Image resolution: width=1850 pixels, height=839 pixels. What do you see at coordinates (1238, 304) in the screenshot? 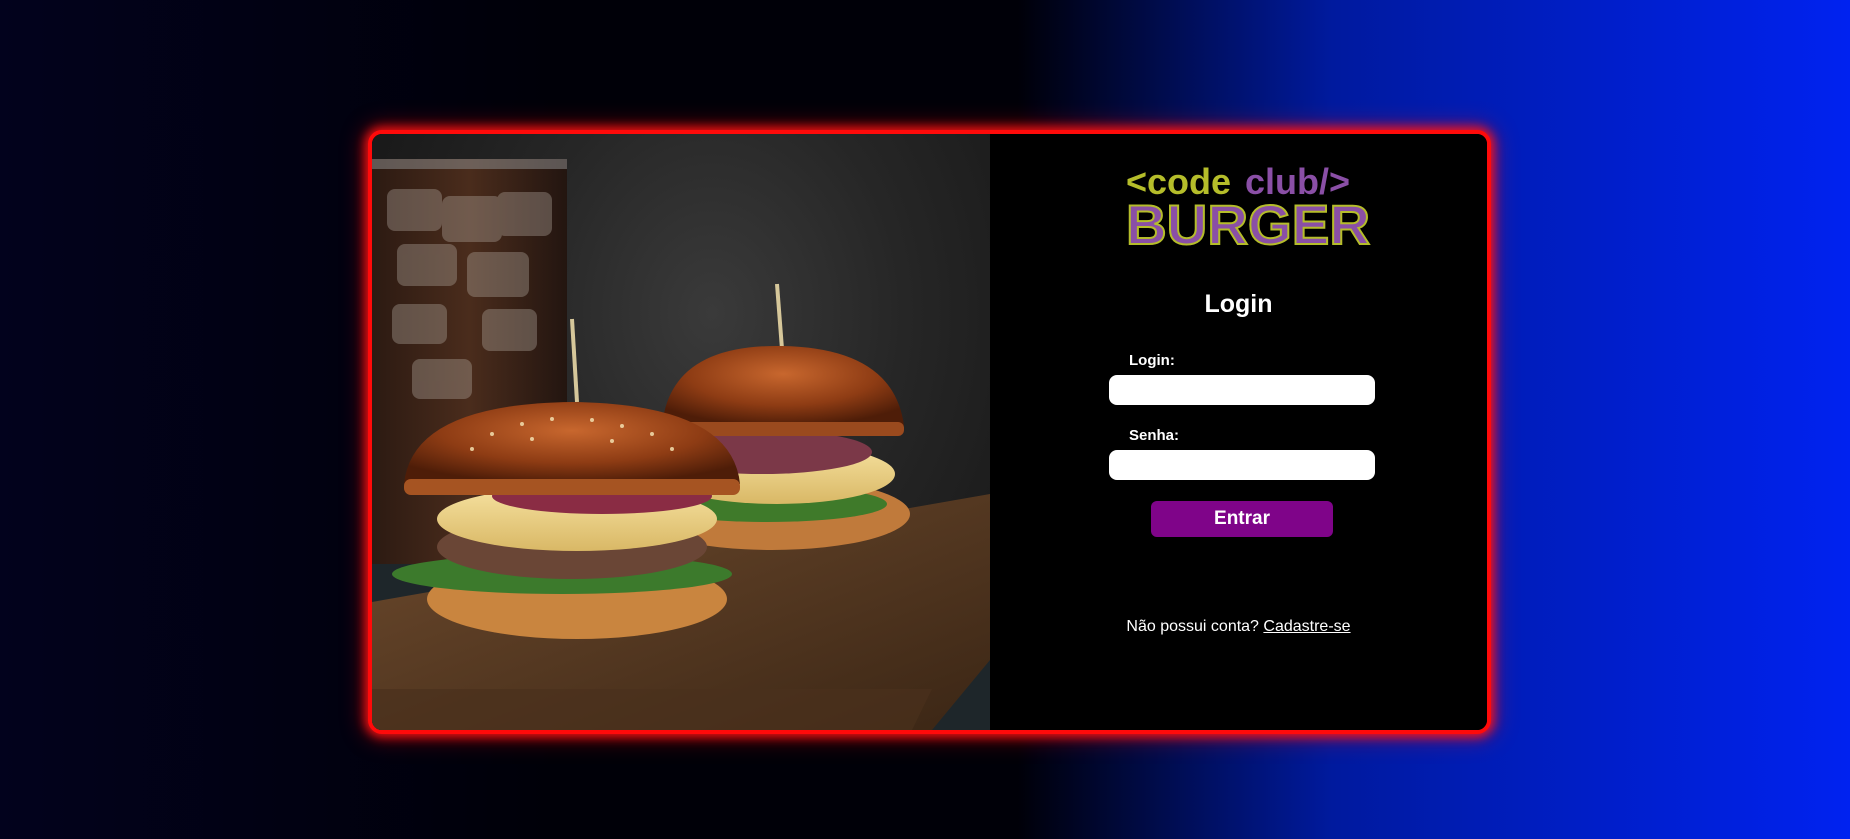
I see `login-title: Login` at bounding box center [1238, 304].